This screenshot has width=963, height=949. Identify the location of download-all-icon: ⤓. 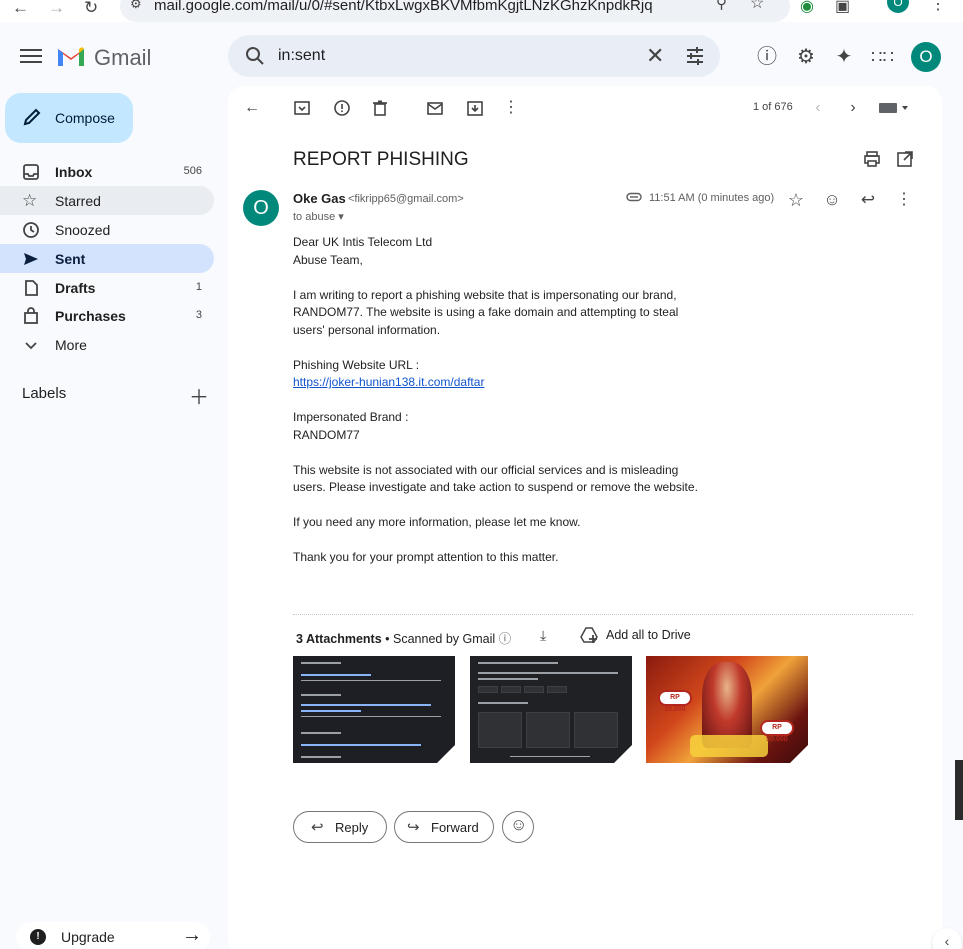
(543, 635).